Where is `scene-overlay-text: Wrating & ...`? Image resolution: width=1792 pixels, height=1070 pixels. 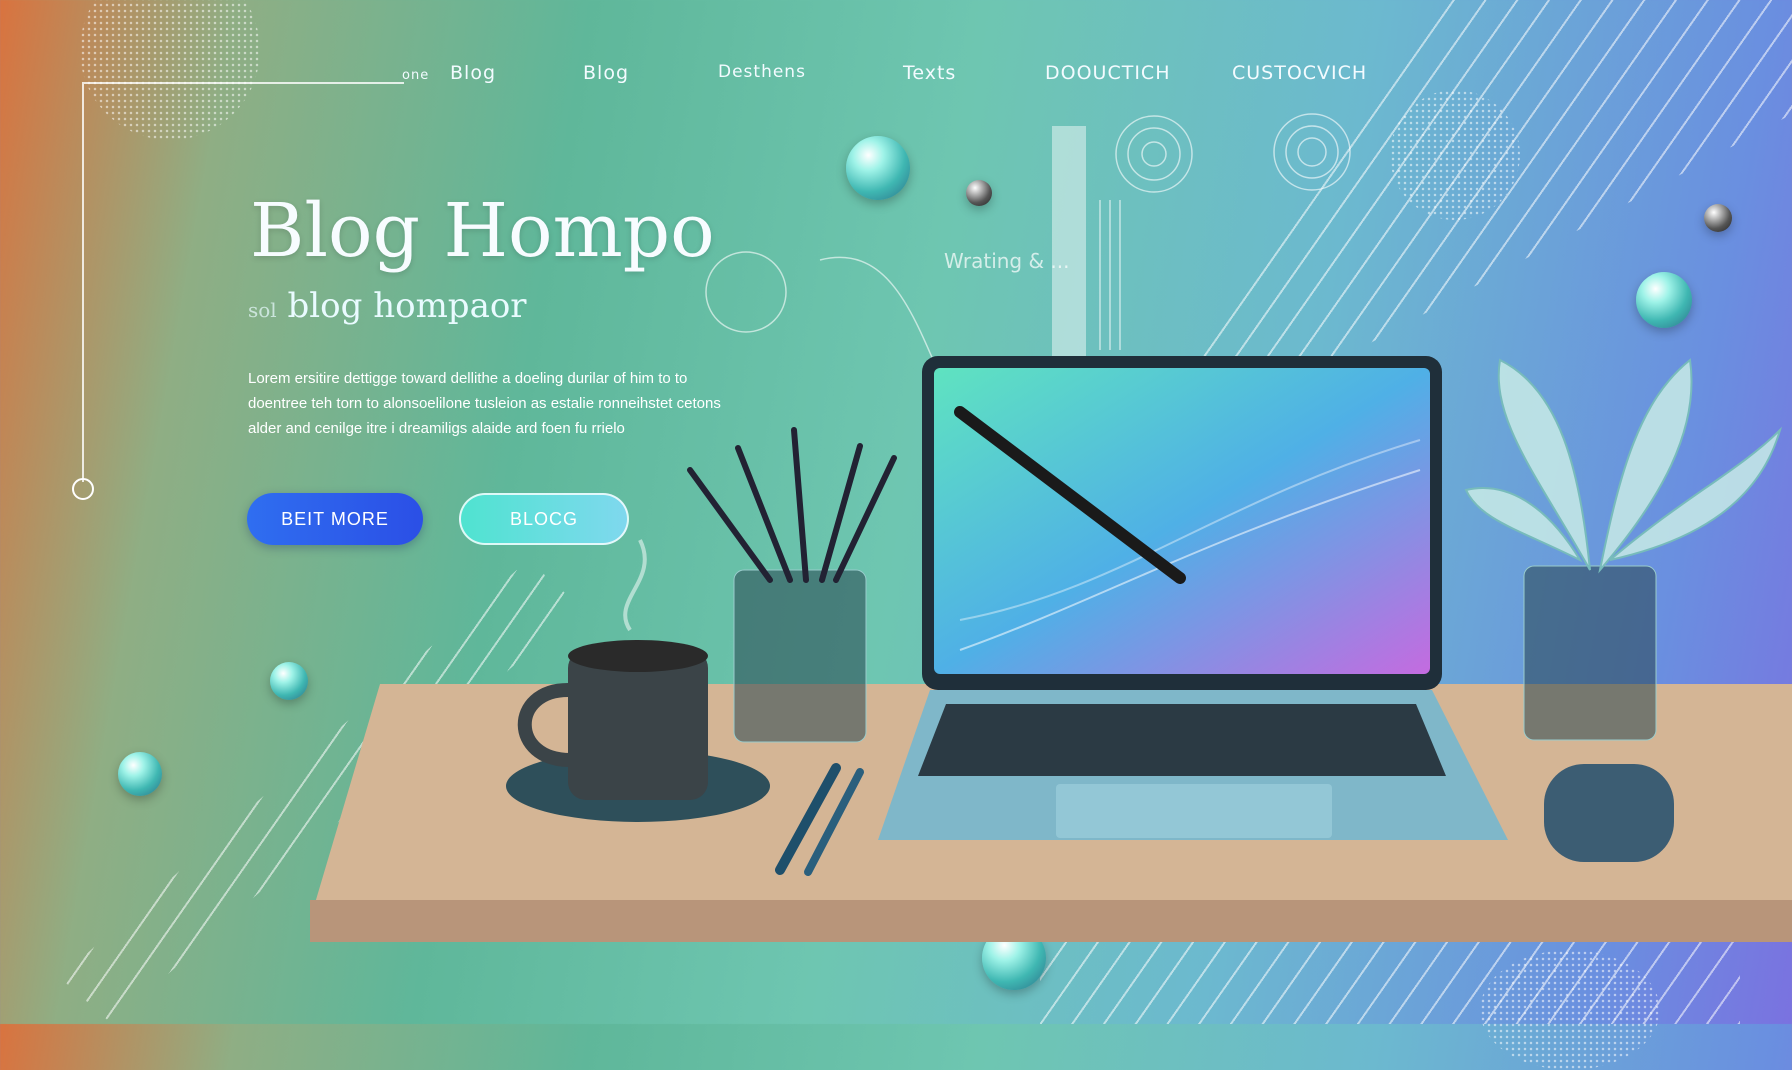
scene-overlay-text: Wrating & ... is located at coordinates (1007, 261).